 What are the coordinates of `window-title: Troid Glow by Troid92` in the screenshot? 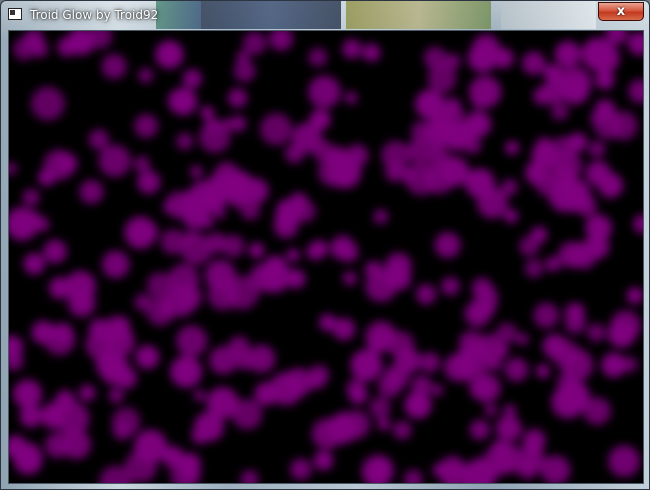 It's located at (94, 15).